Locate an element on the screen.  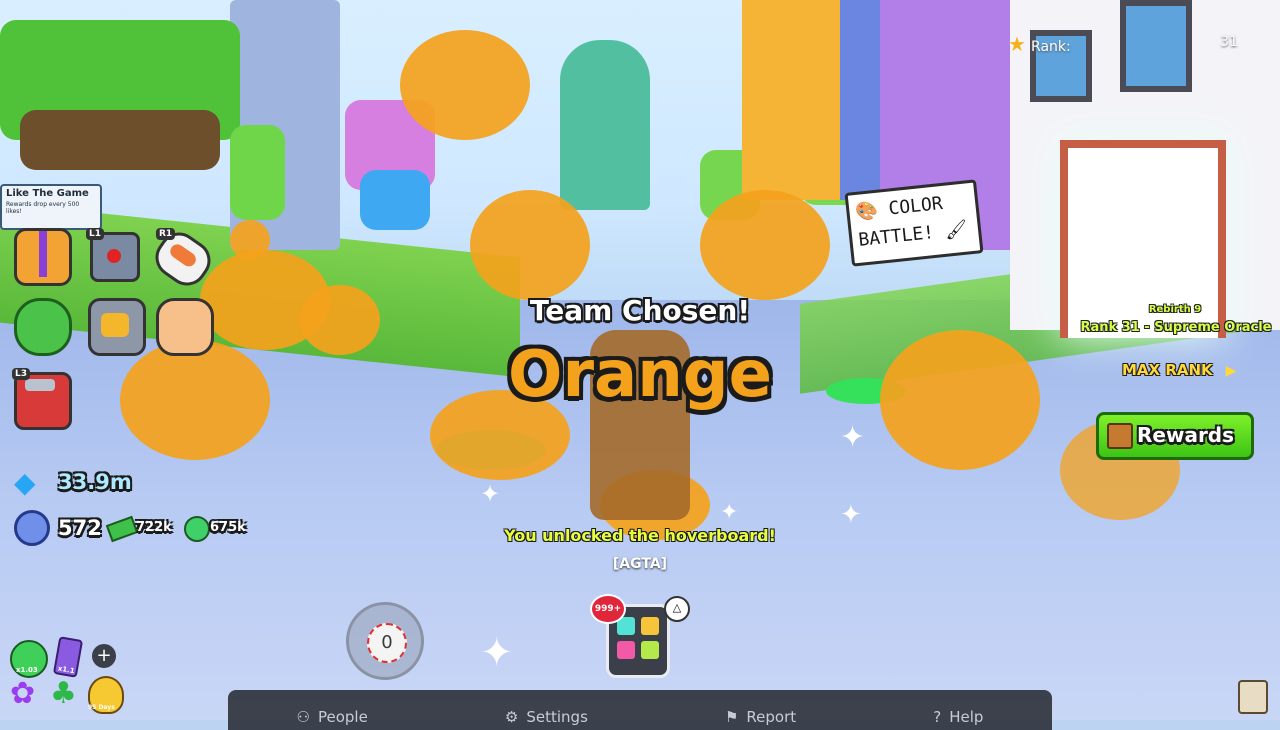
help-button: ? Help is located at coordinates (958, 717).